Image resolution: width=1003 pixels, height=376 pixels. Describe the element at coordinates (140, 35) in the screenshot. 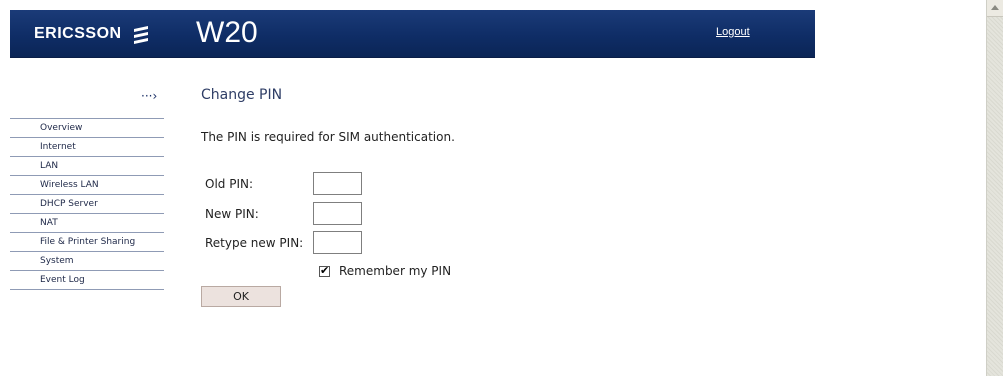

I see `ericsson-logo-icon` at that location.